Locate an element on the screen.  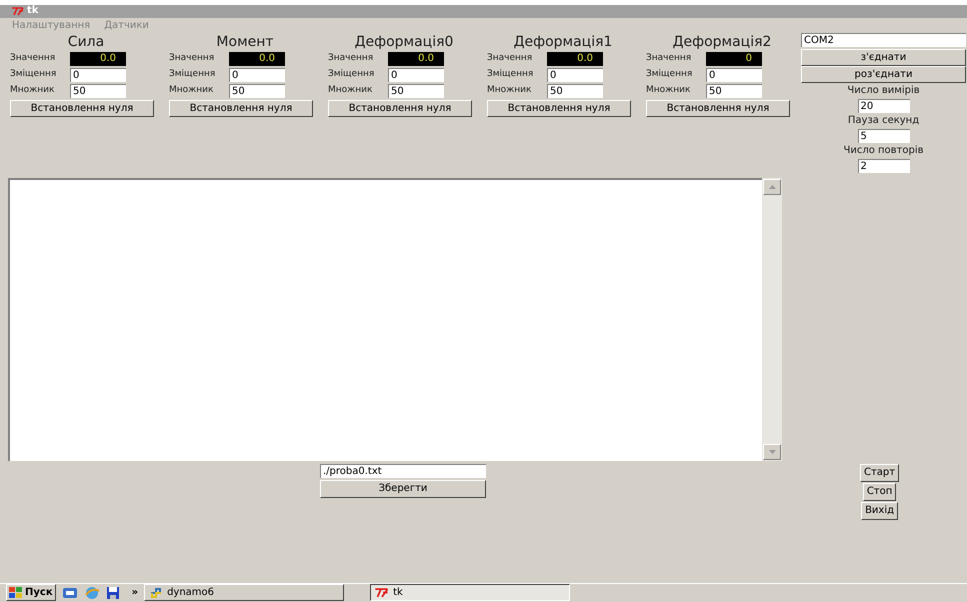
filename-field: ./proba0.txt is located at coordinates (403, 471).